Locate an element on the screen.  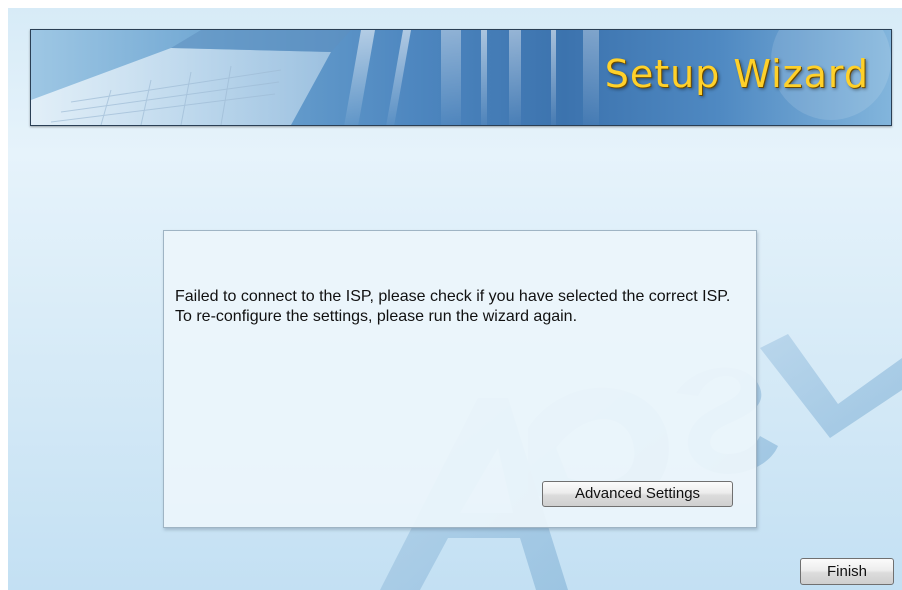
advanced-settings-button: Advanced Settings is located at coordinates (637, 494).